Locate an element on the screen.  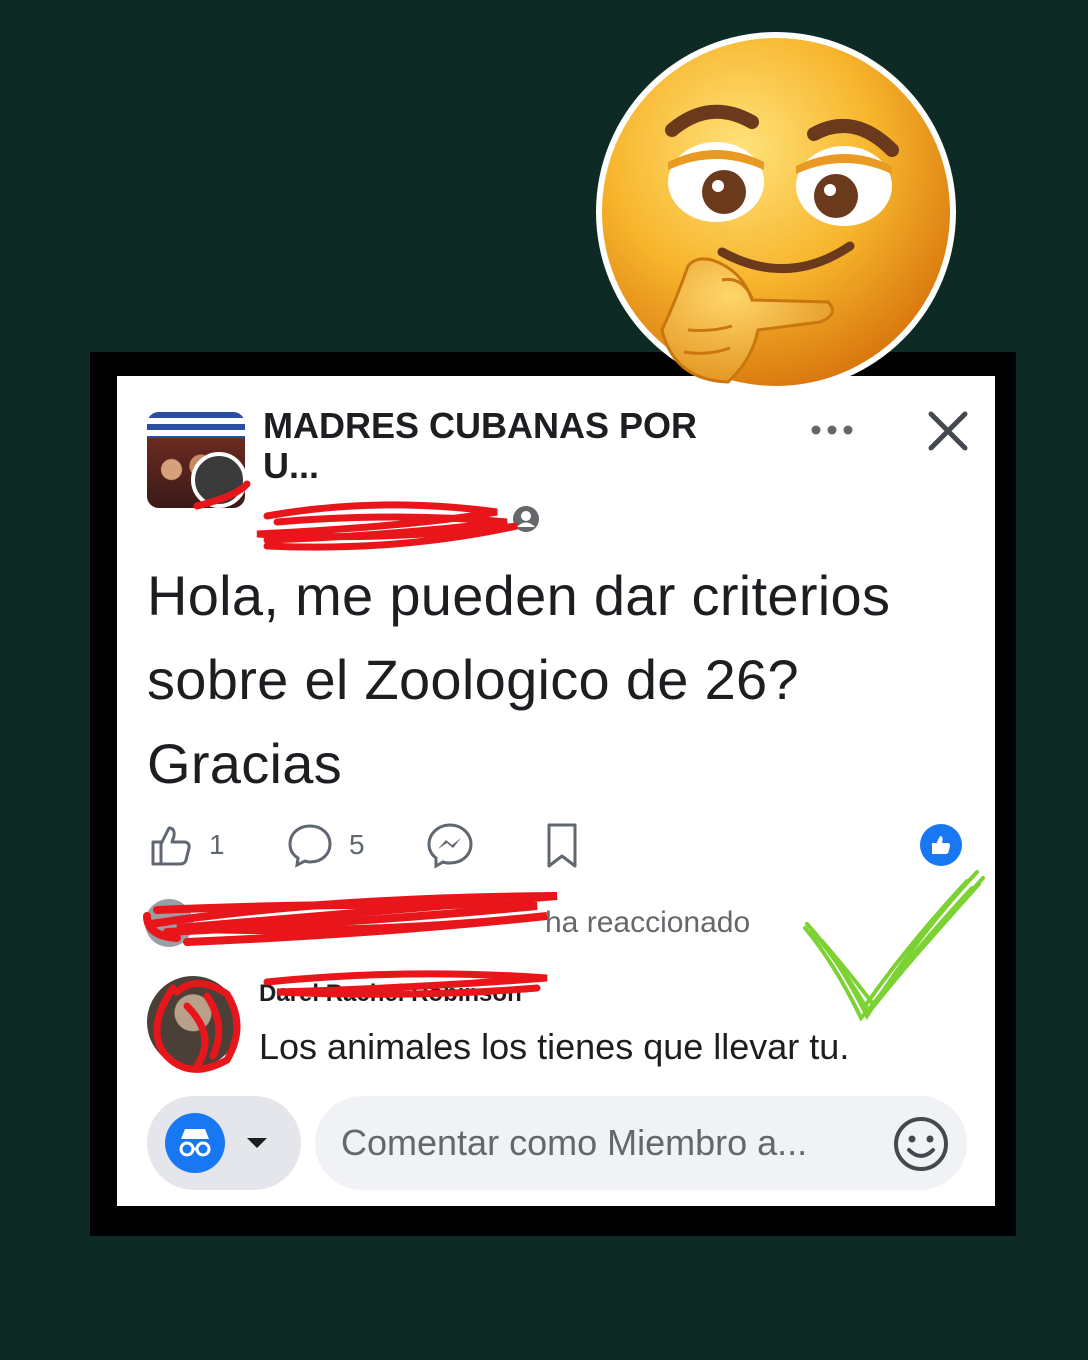
messenger-share-button is located at coordinates (450, 845).